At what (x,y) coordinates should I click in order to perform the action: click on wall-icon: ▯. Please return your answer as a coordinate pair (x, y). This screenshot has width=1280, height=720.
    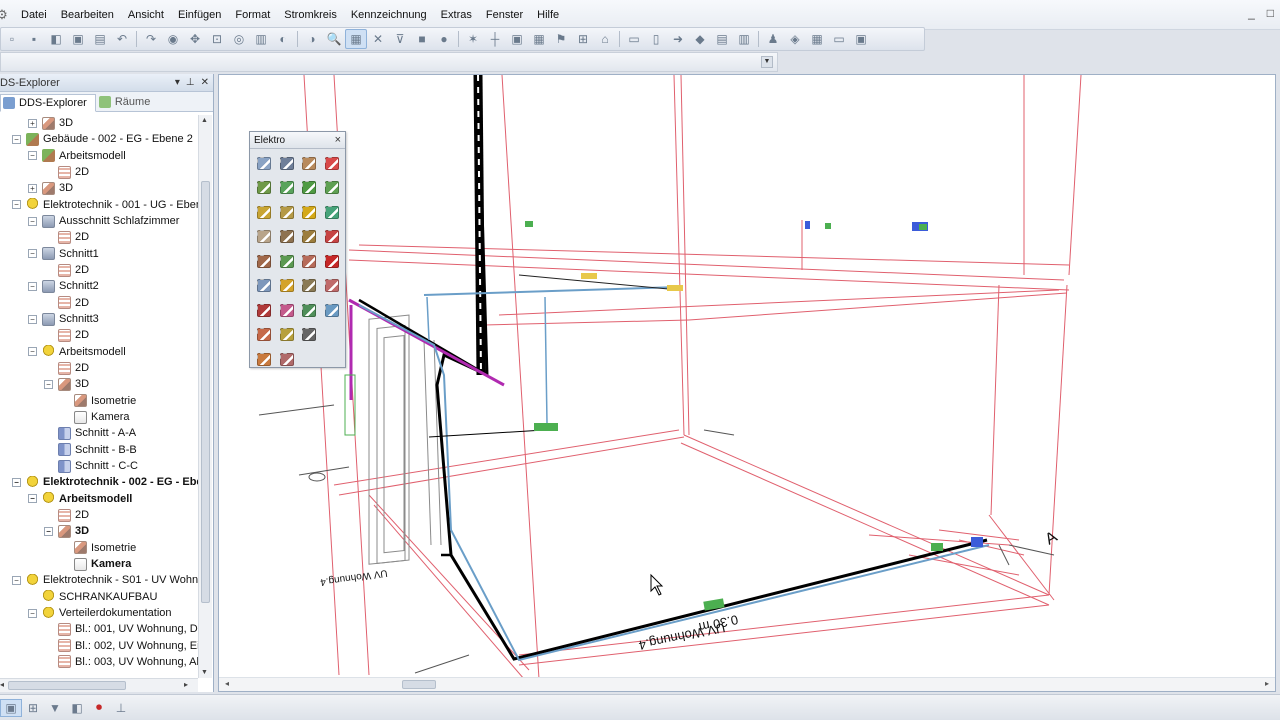
    Looking at the image, I should click on (656, 39).